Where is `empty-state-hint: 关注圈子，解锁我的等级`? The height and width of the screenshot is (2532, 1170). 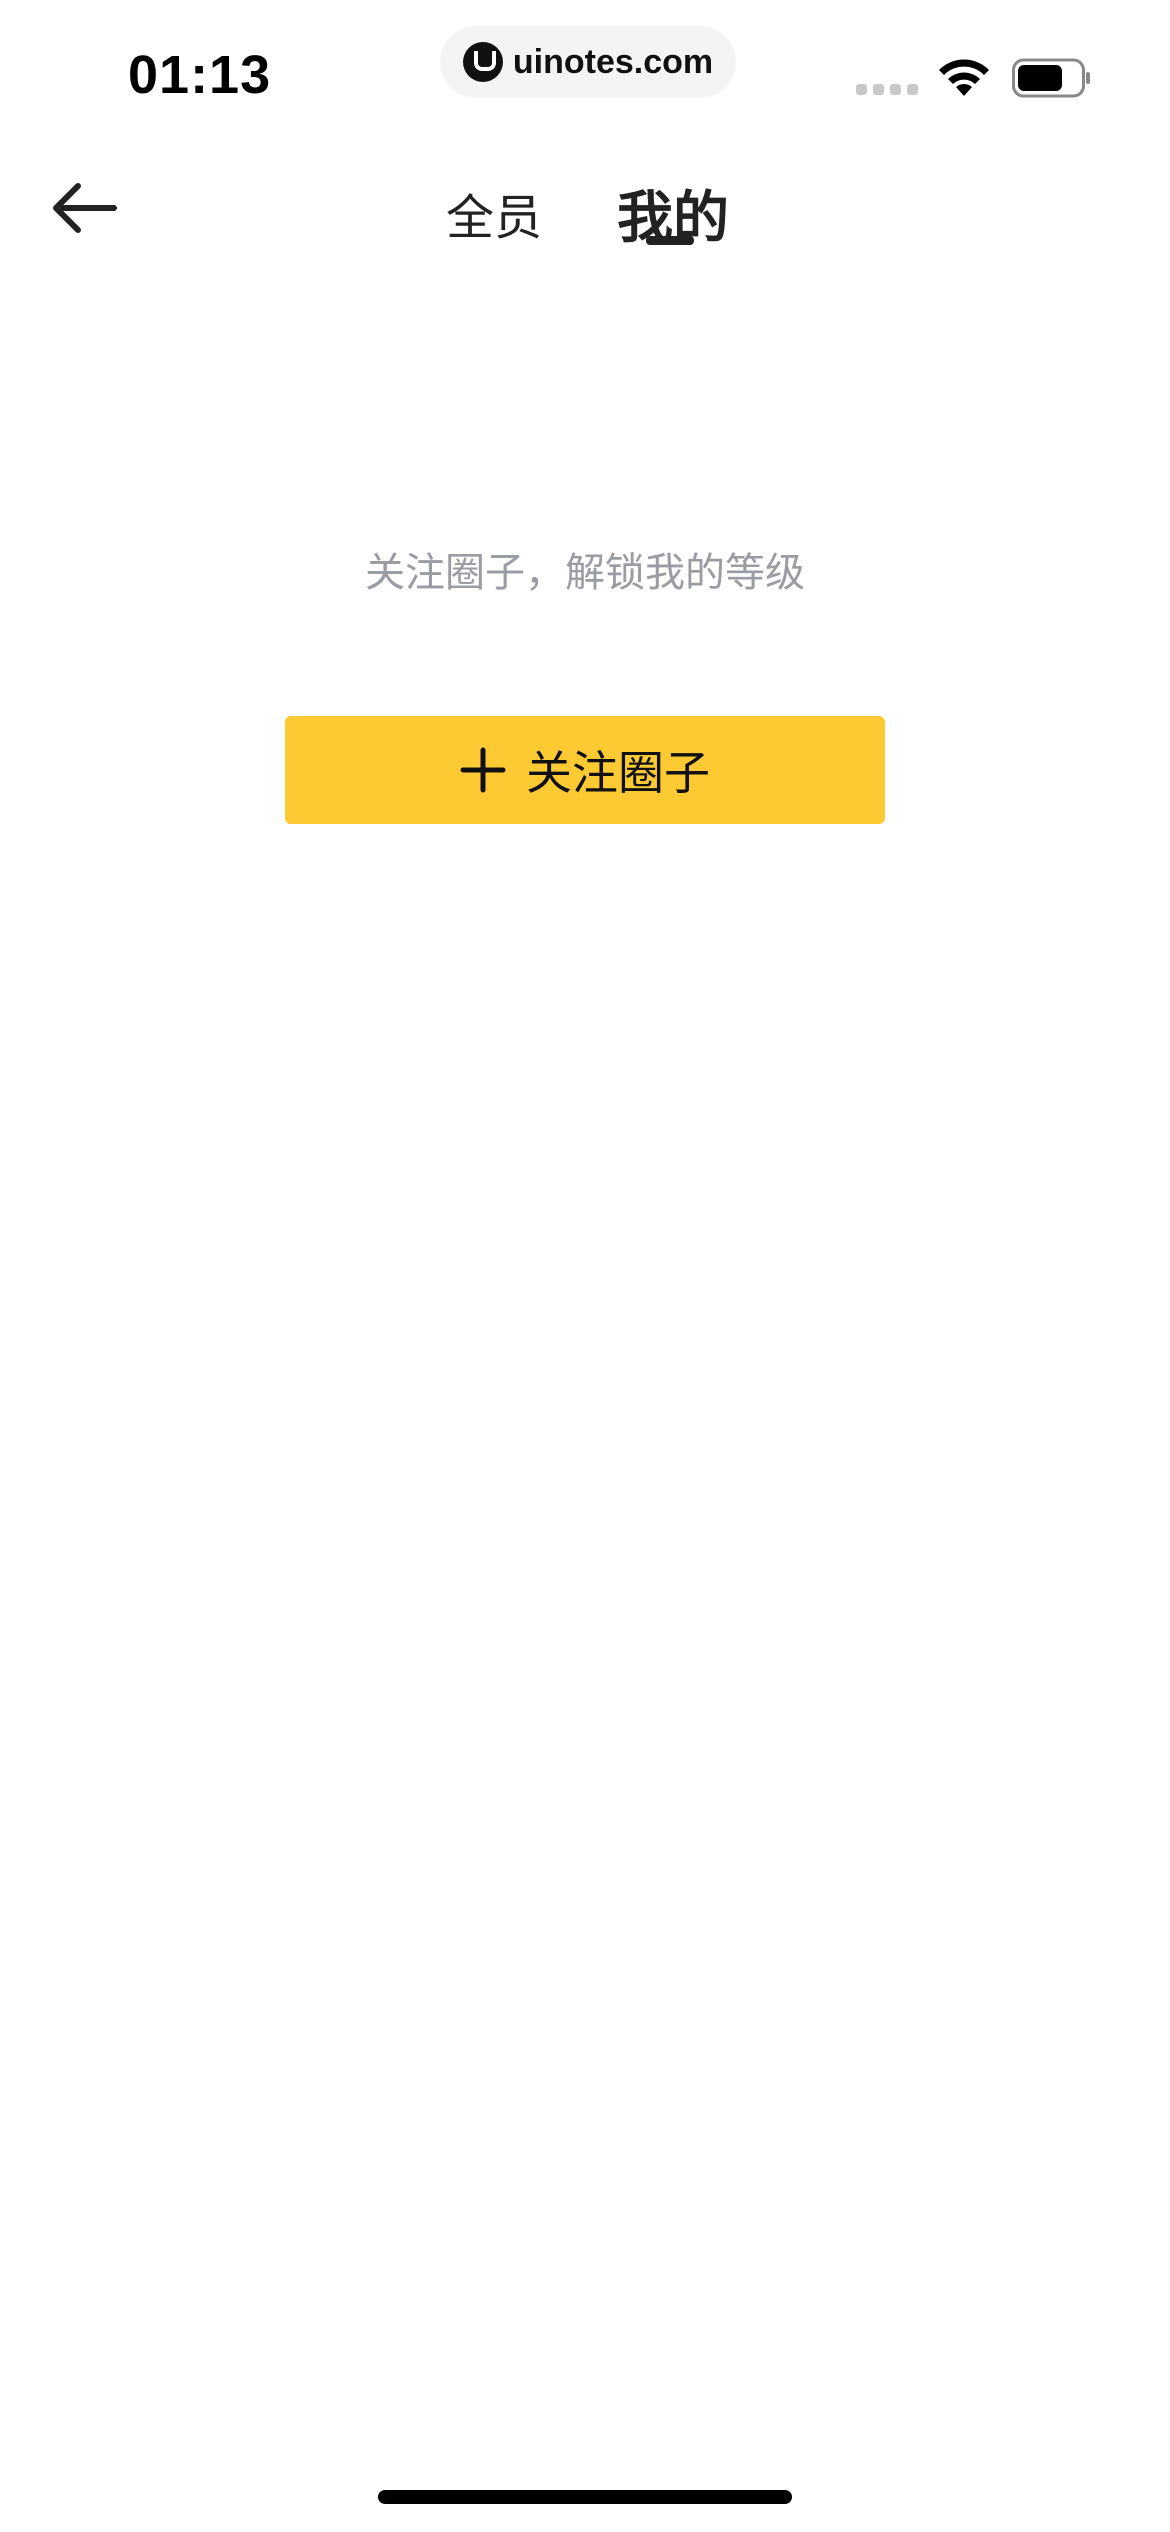
empty-state-hint: 关注圈子，解锁我的等级 is located at coordinates (585, 573).